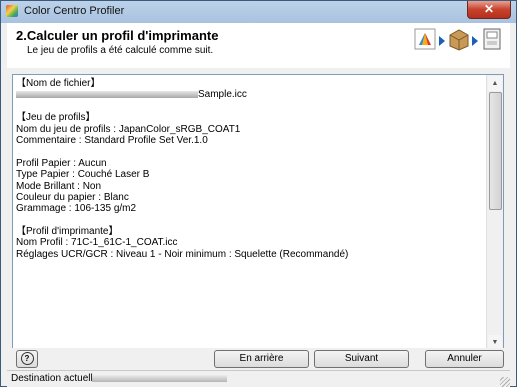  I want to click on text-line: 【Nom de fichier】, so click(58, 83).